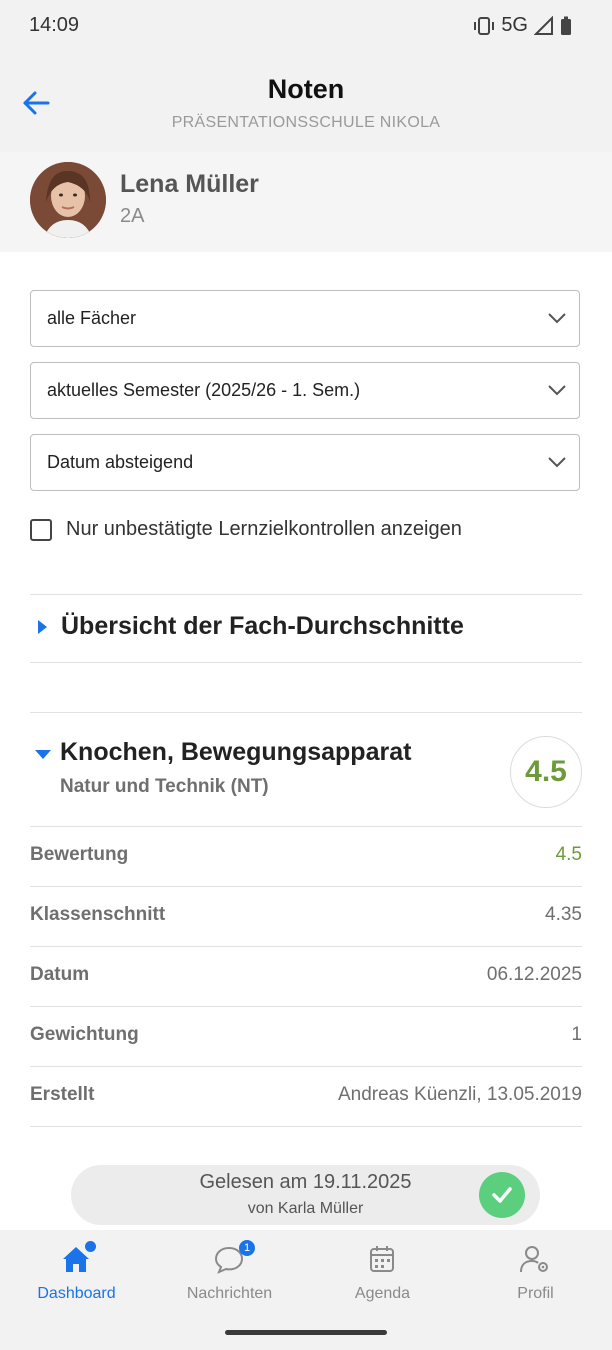 This screenshot has height=1350, width=612. I want to click on signal-icon, so click(543, 25).